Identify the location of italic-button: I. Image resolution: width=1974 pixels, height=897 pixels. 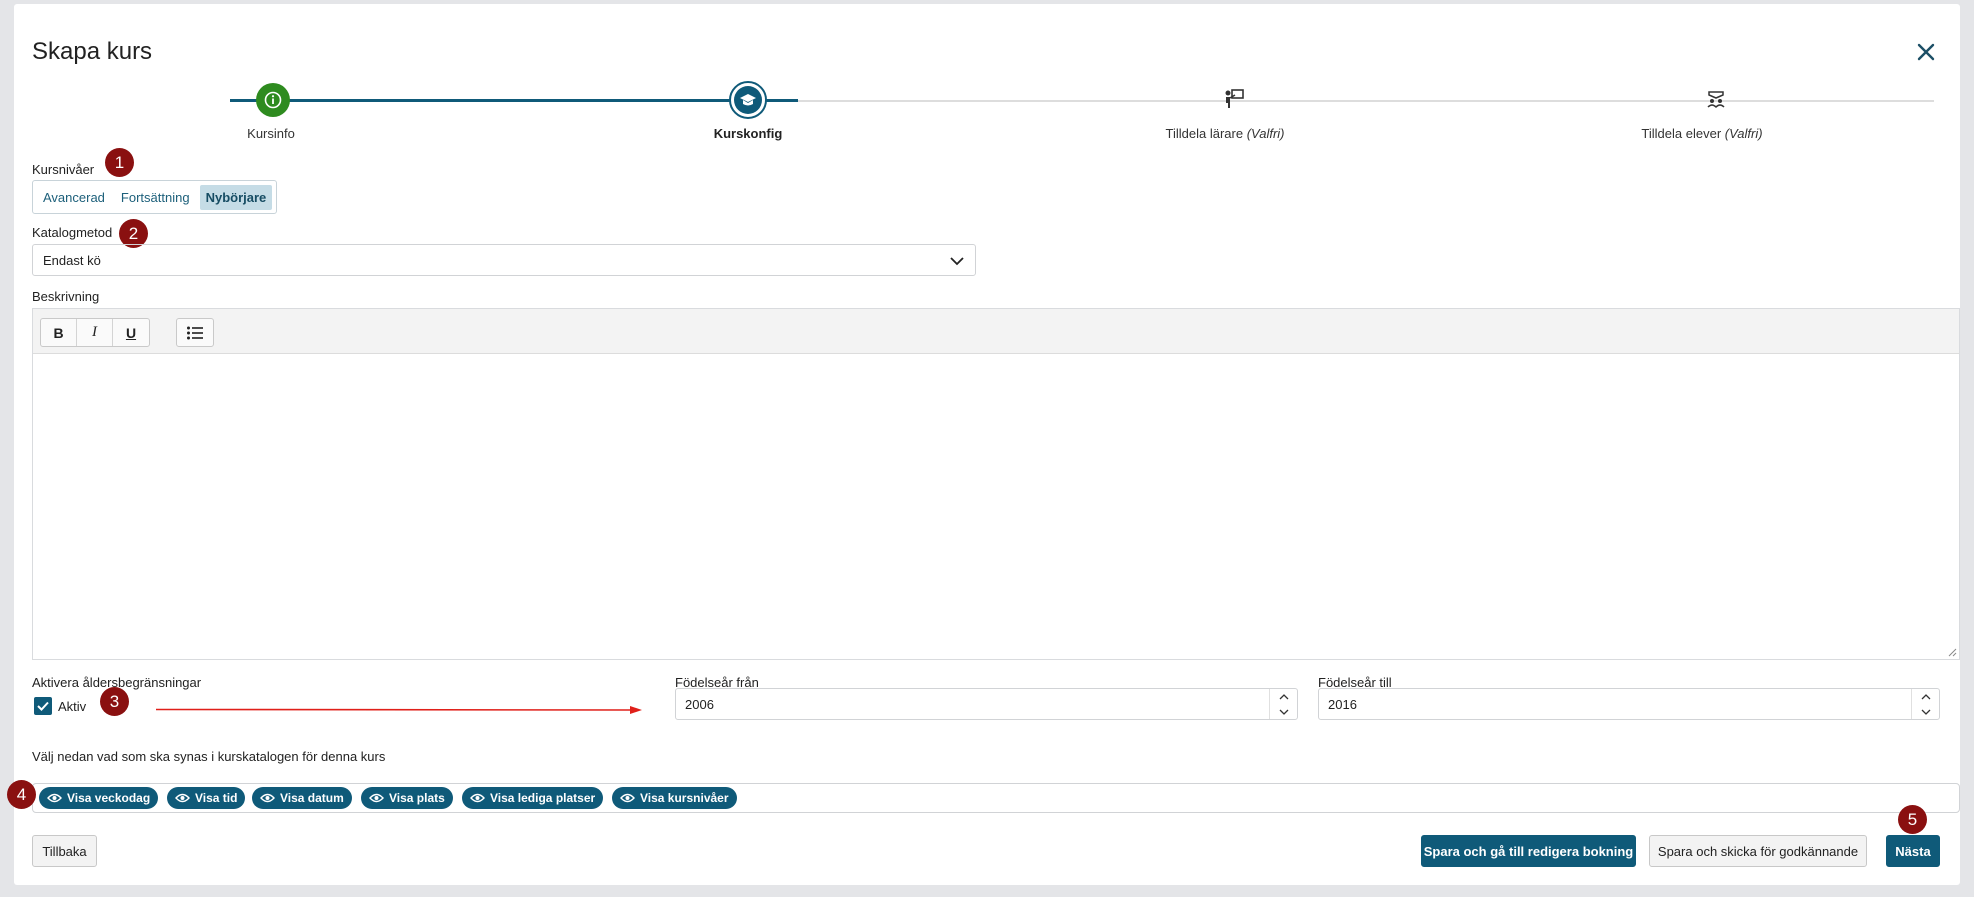
(95, 332).